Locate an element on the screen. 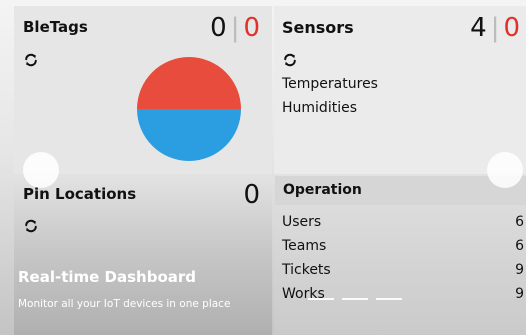 This screenshot has height=335, width=526. bletags-count-b: 0 is located at coordinates (251, 28).